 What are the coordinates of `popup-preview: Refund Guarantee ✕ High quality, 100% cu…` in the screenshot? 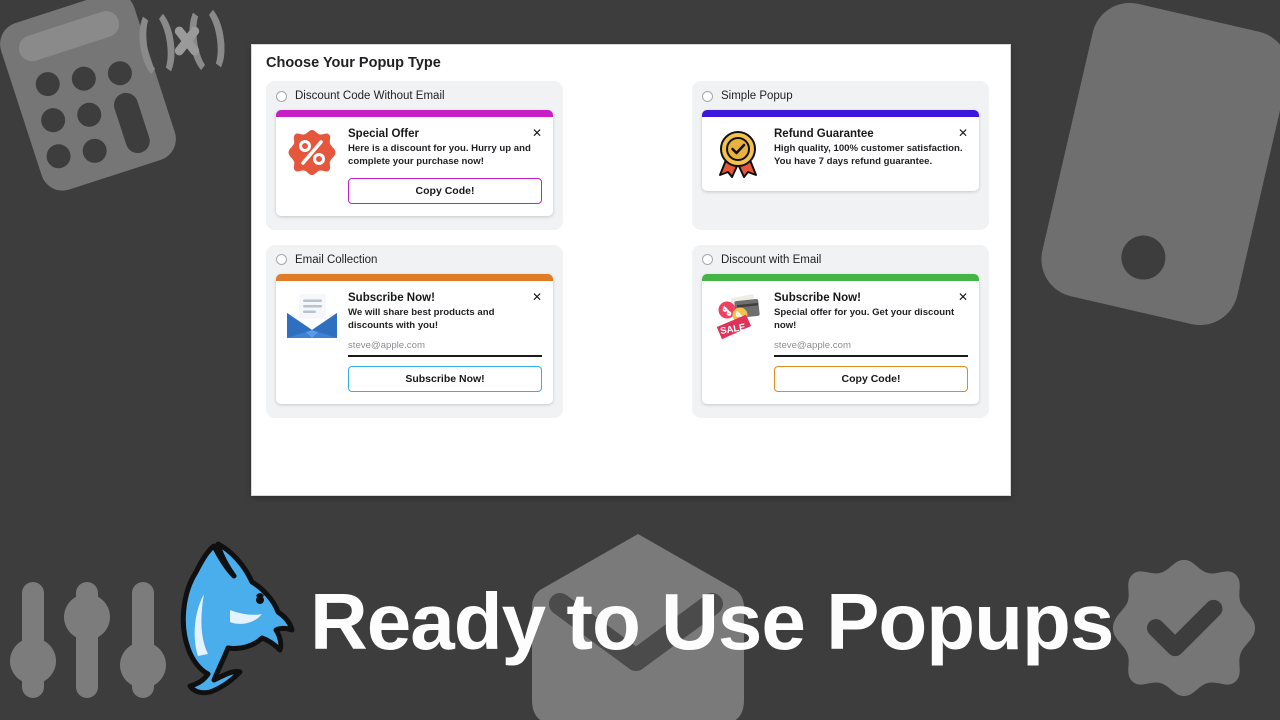 It's located at (840, 150).